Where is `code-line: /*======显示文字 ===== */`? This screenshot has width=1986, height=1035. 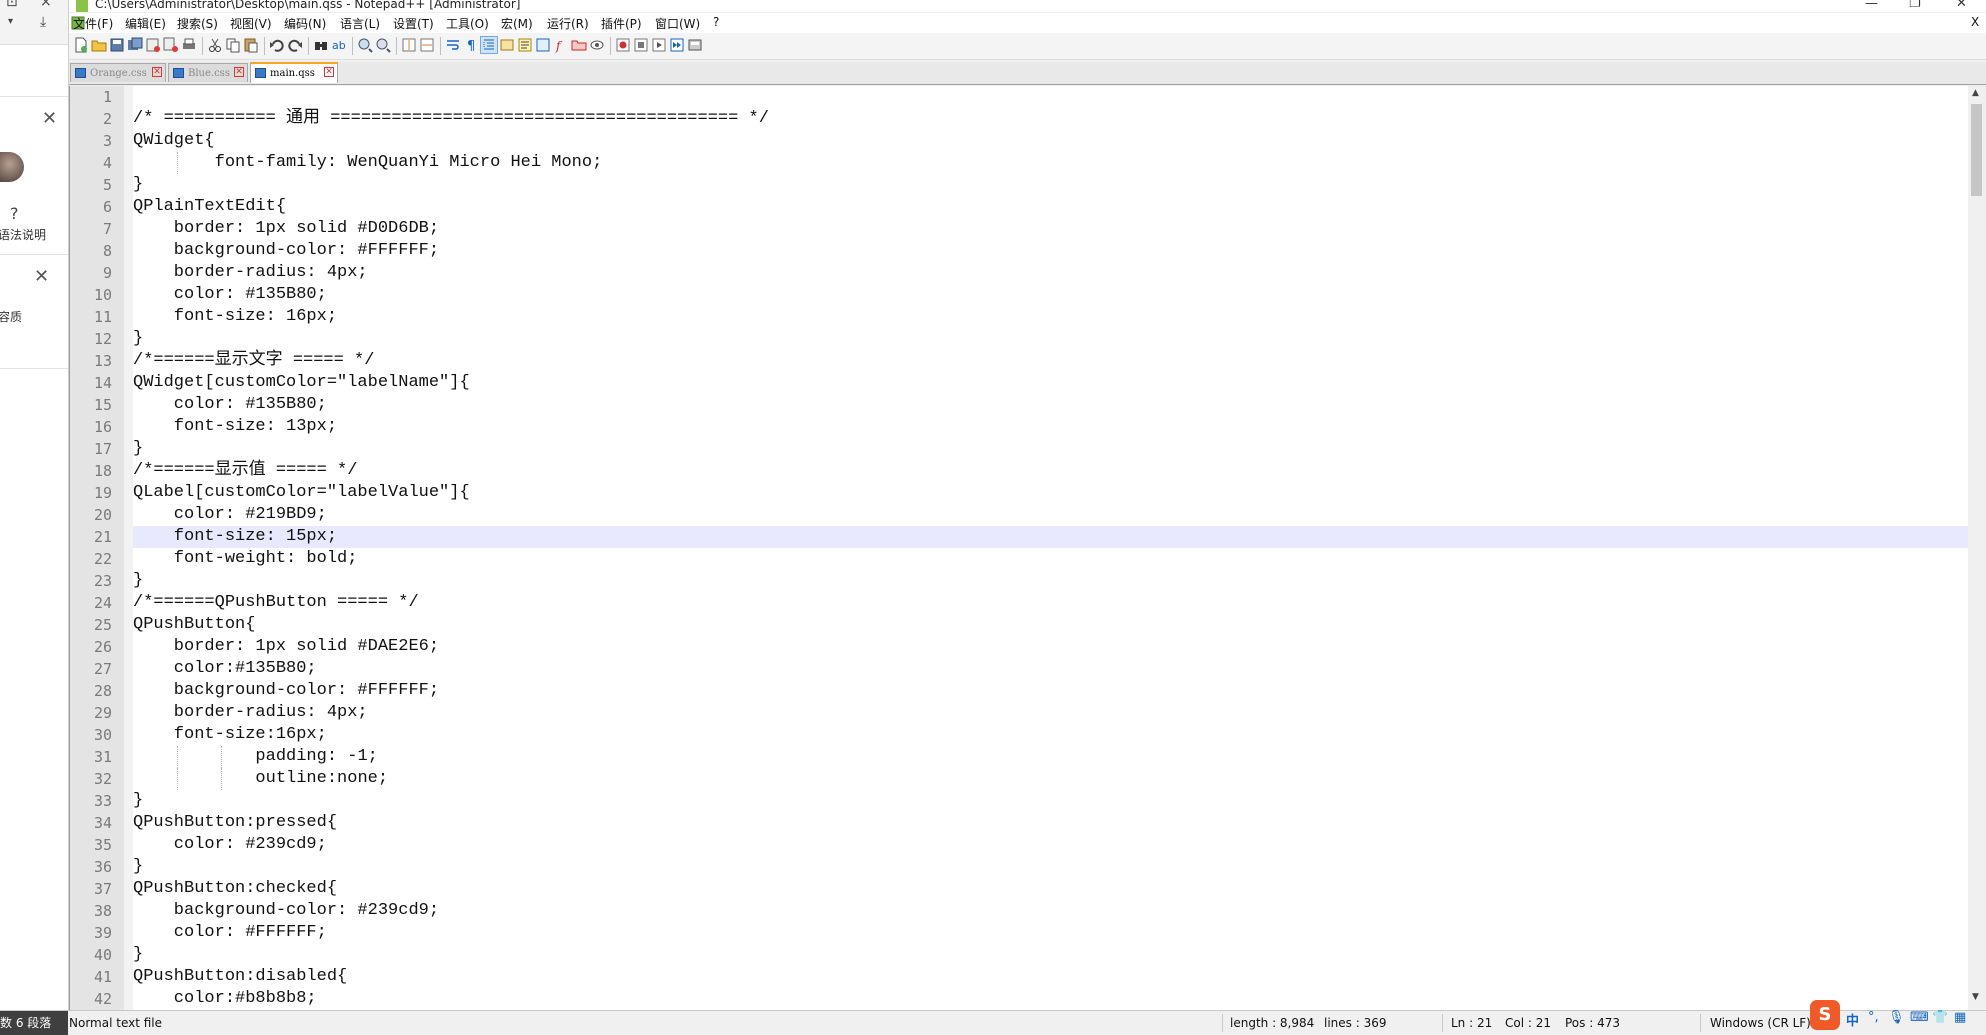
code-line: /*======显示文字 ===== */ is located at coordinates (253, 361).